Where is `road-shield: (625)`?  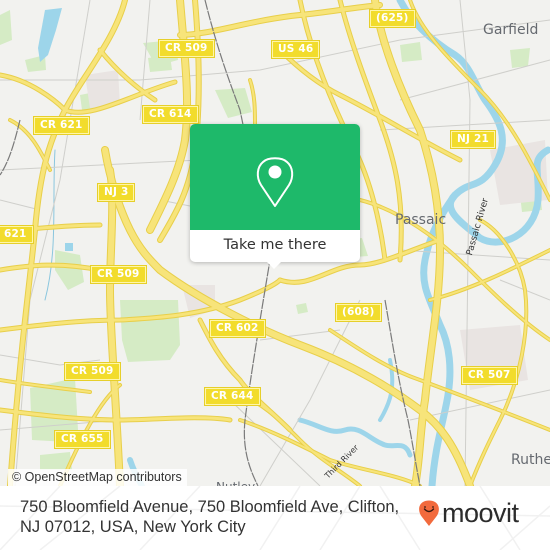 road-shield: (625) is located at coordinates (392, 18).